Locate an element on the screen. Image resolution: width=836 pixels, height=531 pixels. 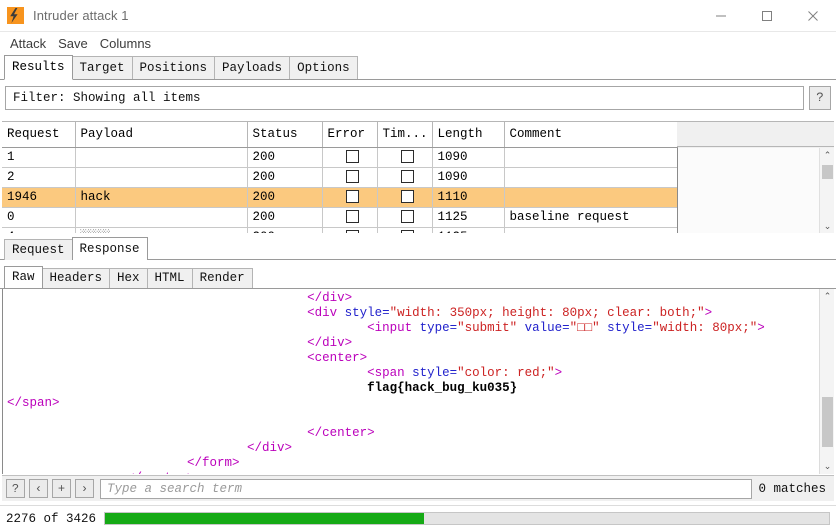
response-scrollbar: ⌃ ⌄ is located at coordinates (826, 381).